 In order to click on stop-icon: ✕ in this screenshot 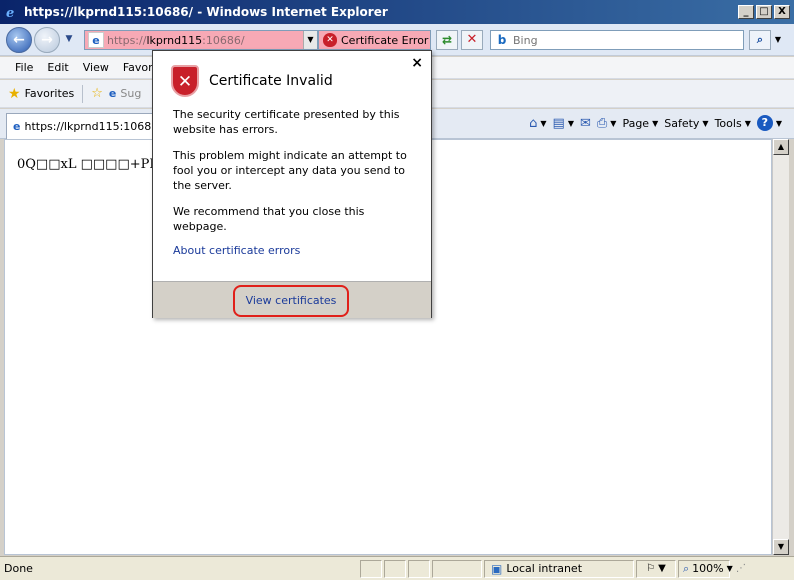, I will do `click(472, 39)`.